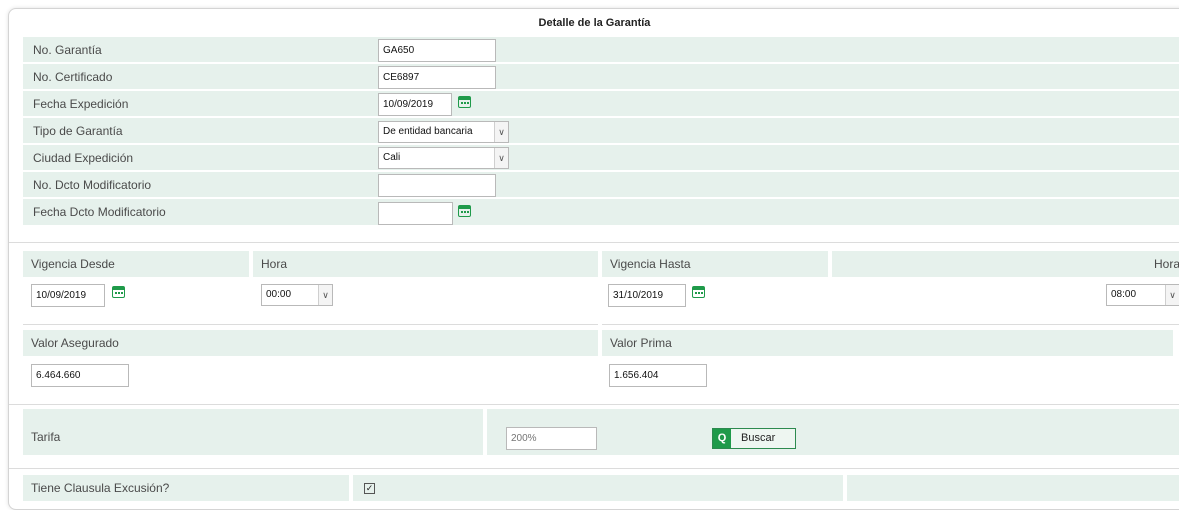  Describe the element at coordinates (443, 158) in the screenshot. I see `ciudad-expedicion-select: Cali ∨` at that location.